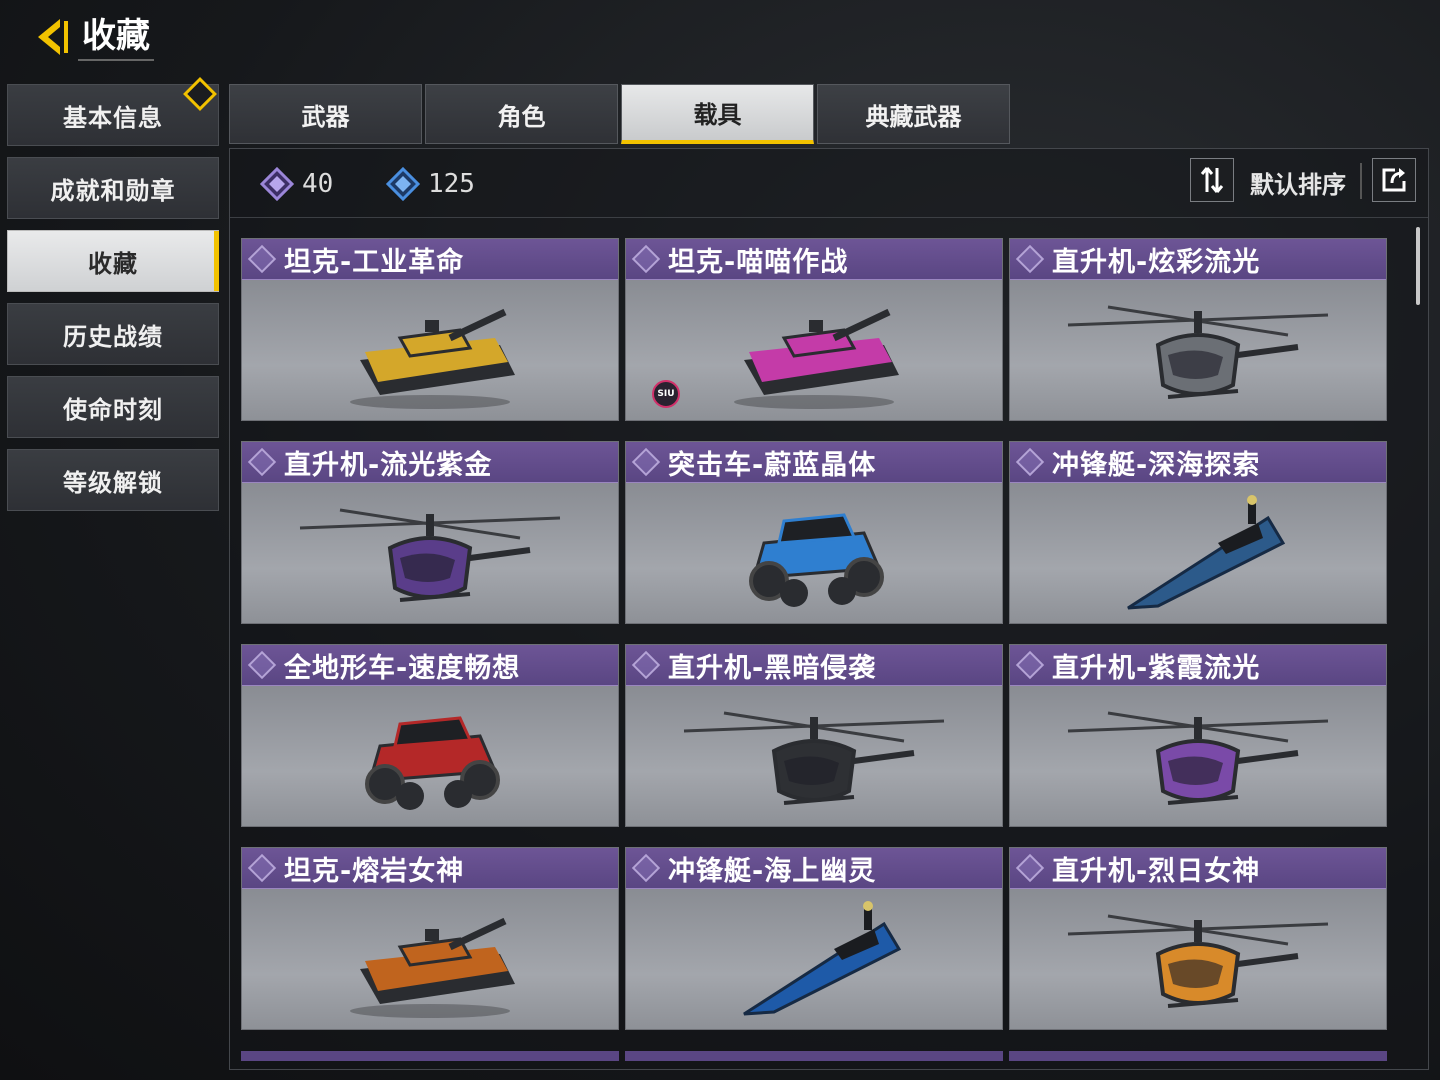  I want to click on vehicle-name: 直升机-黑暗侵袭, so click(772, 668).